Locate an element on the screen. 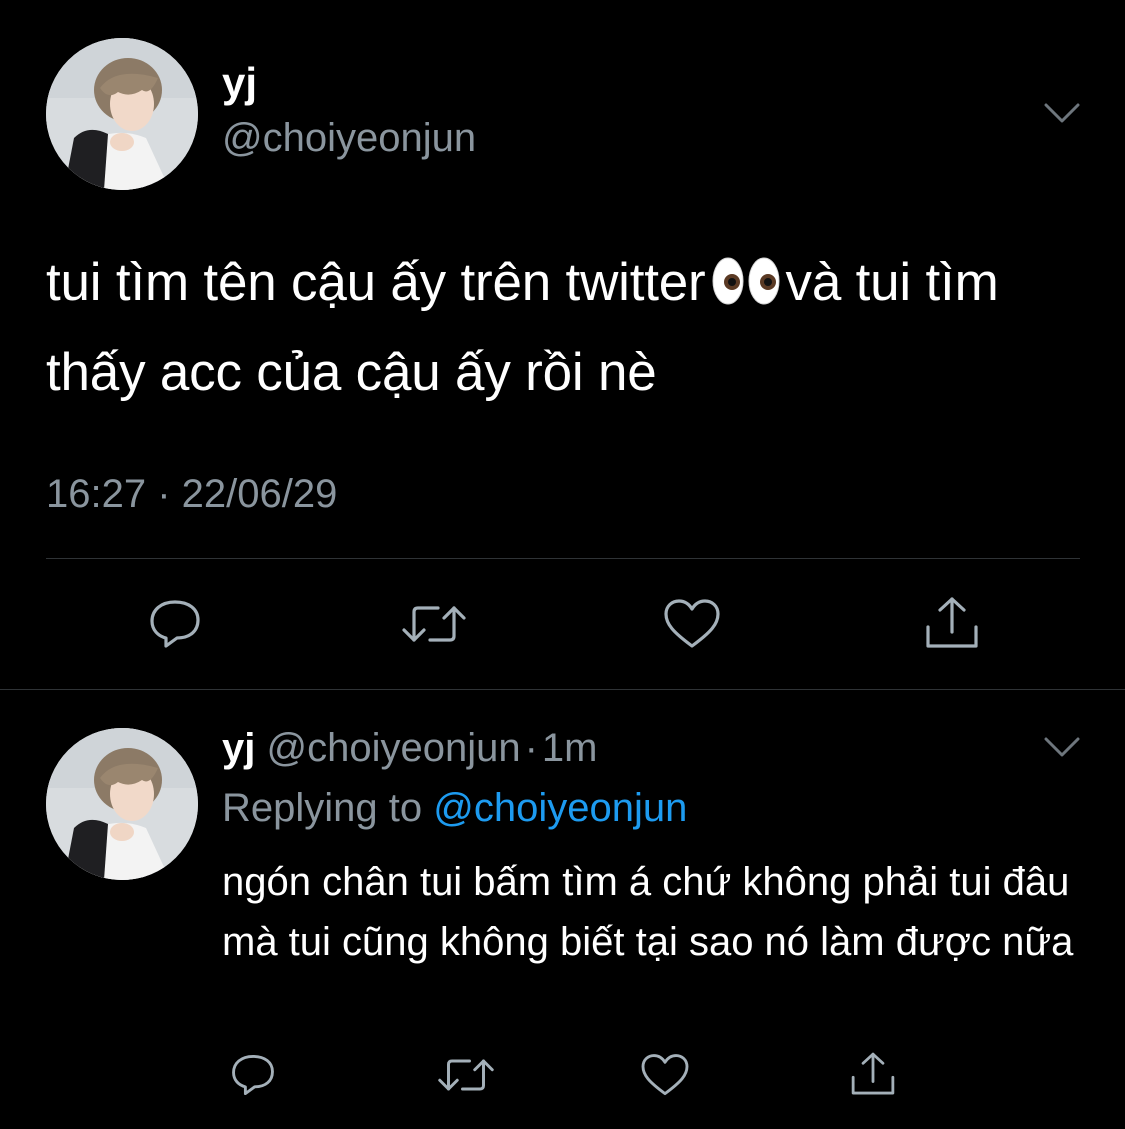  reply-time: 1m is located at coordinates (570, 748).